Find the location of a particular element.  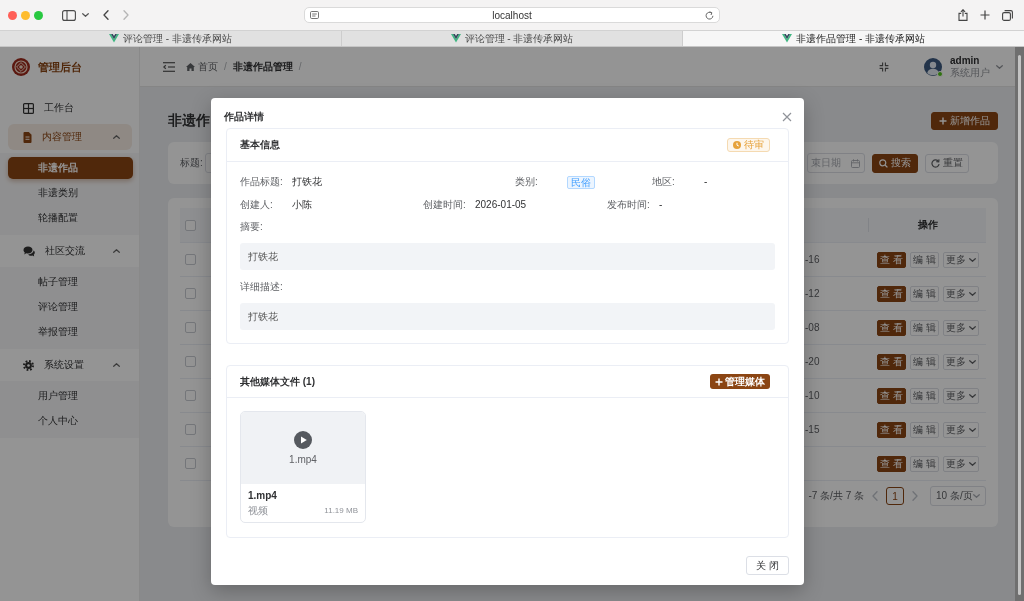

reset-button: 重置 is located at coordinates (947, 163).